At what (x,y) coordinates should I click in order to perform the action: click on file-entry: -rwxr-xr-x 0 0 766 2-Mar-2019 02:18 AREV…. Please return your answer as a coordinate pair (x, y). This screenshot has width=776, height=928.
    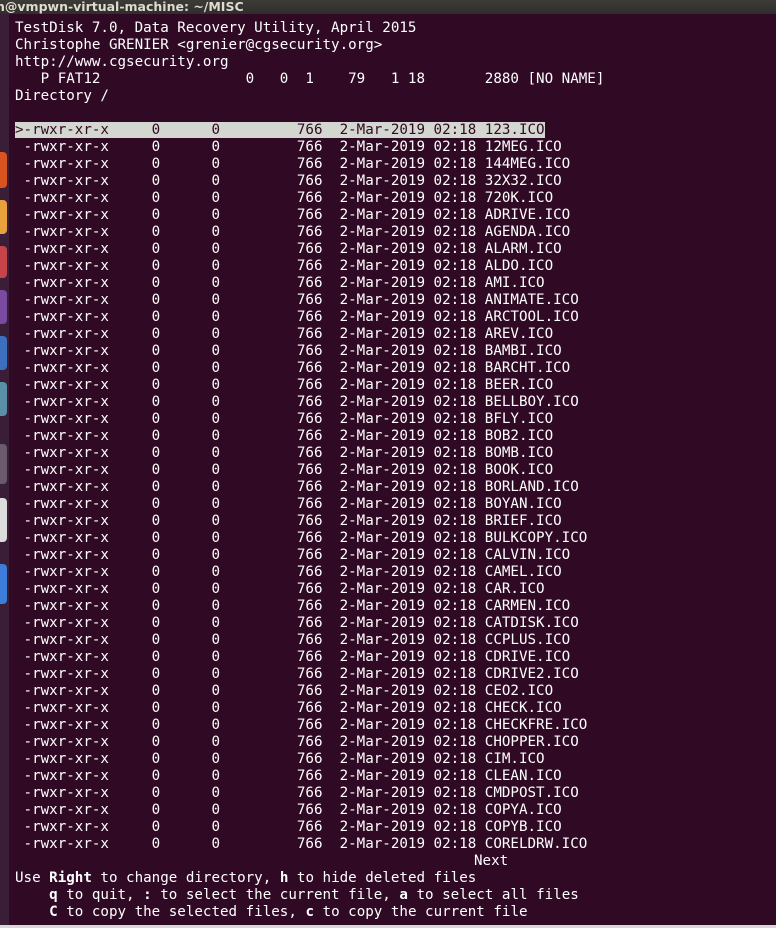
    Looking at the image, I should click on (284, 334).